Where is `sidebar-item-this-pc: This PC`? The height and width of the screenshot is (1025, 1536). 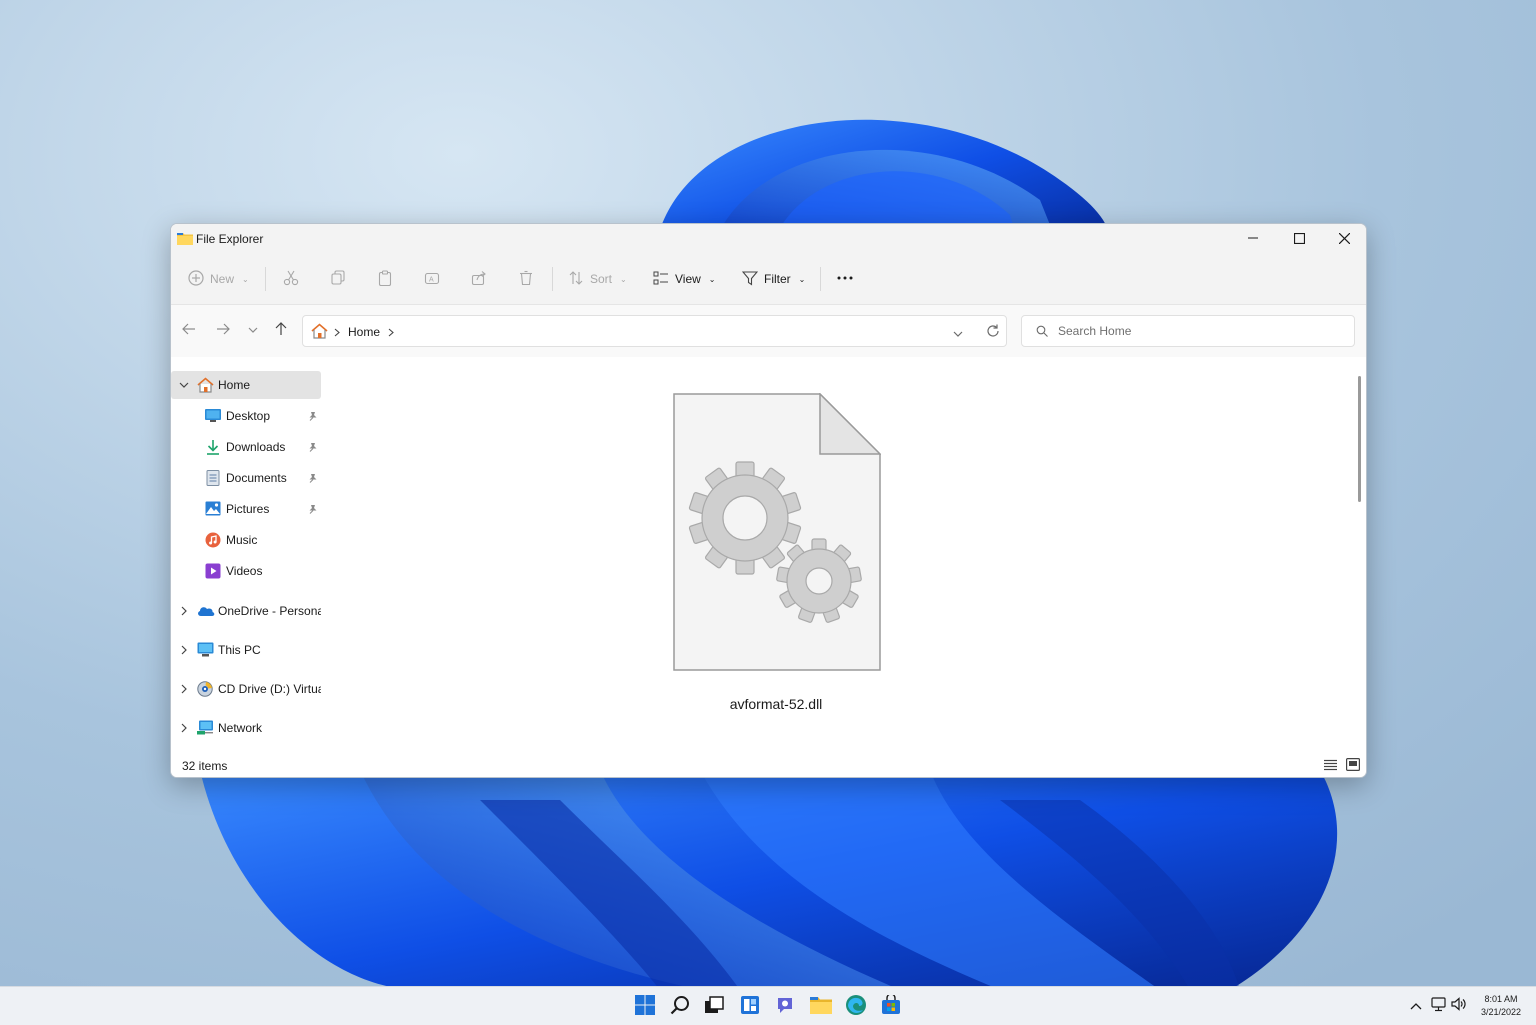 sidebar-item-this-pc: This PC is located at coordinates (246, 650).